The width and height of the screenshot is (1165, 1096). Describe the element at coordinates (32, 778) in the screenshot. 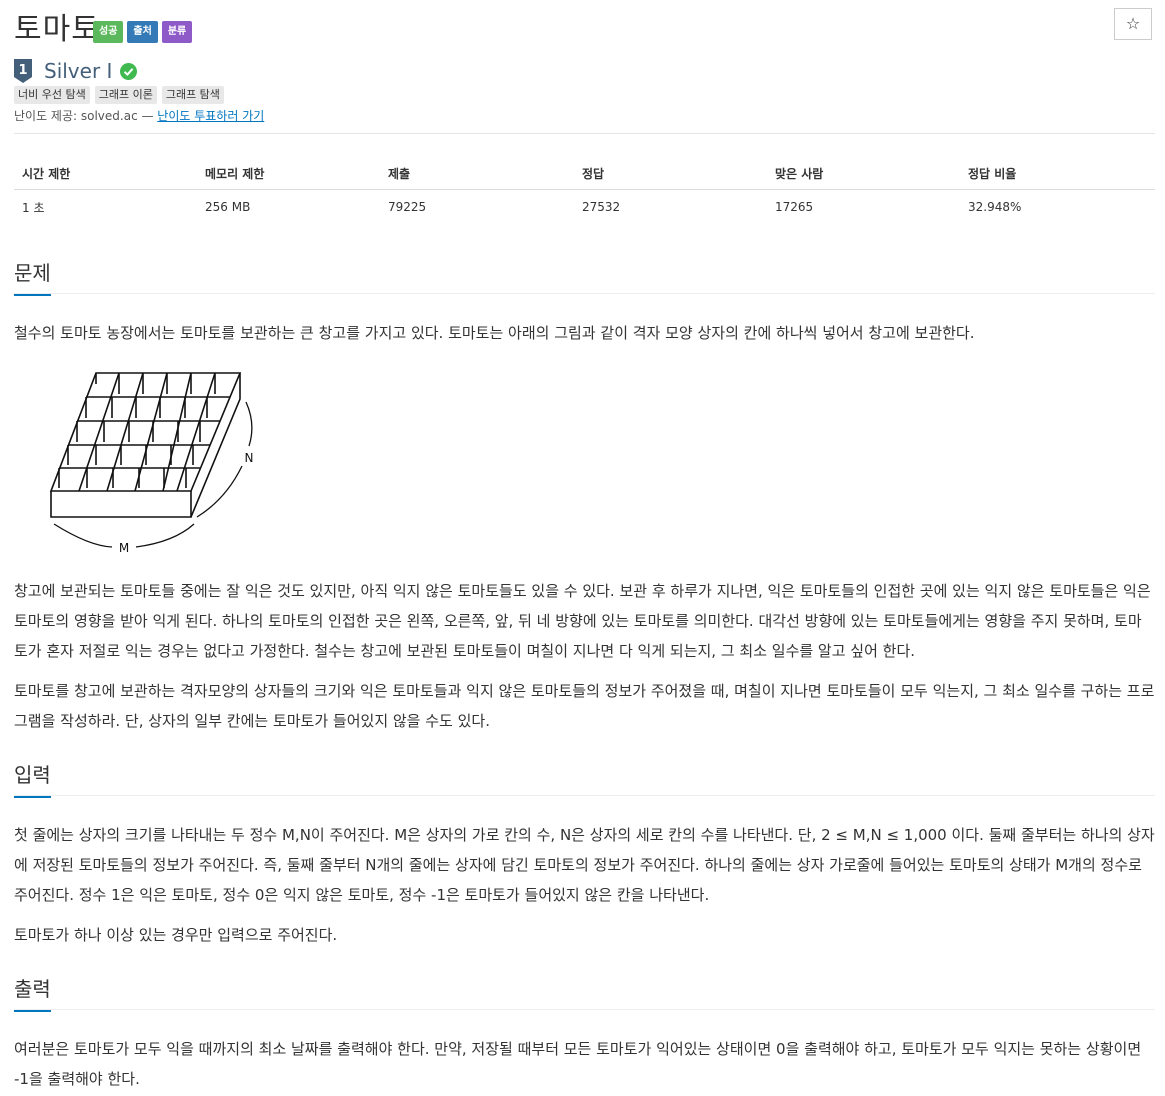

I see `section-input-title: 입력` at that location.